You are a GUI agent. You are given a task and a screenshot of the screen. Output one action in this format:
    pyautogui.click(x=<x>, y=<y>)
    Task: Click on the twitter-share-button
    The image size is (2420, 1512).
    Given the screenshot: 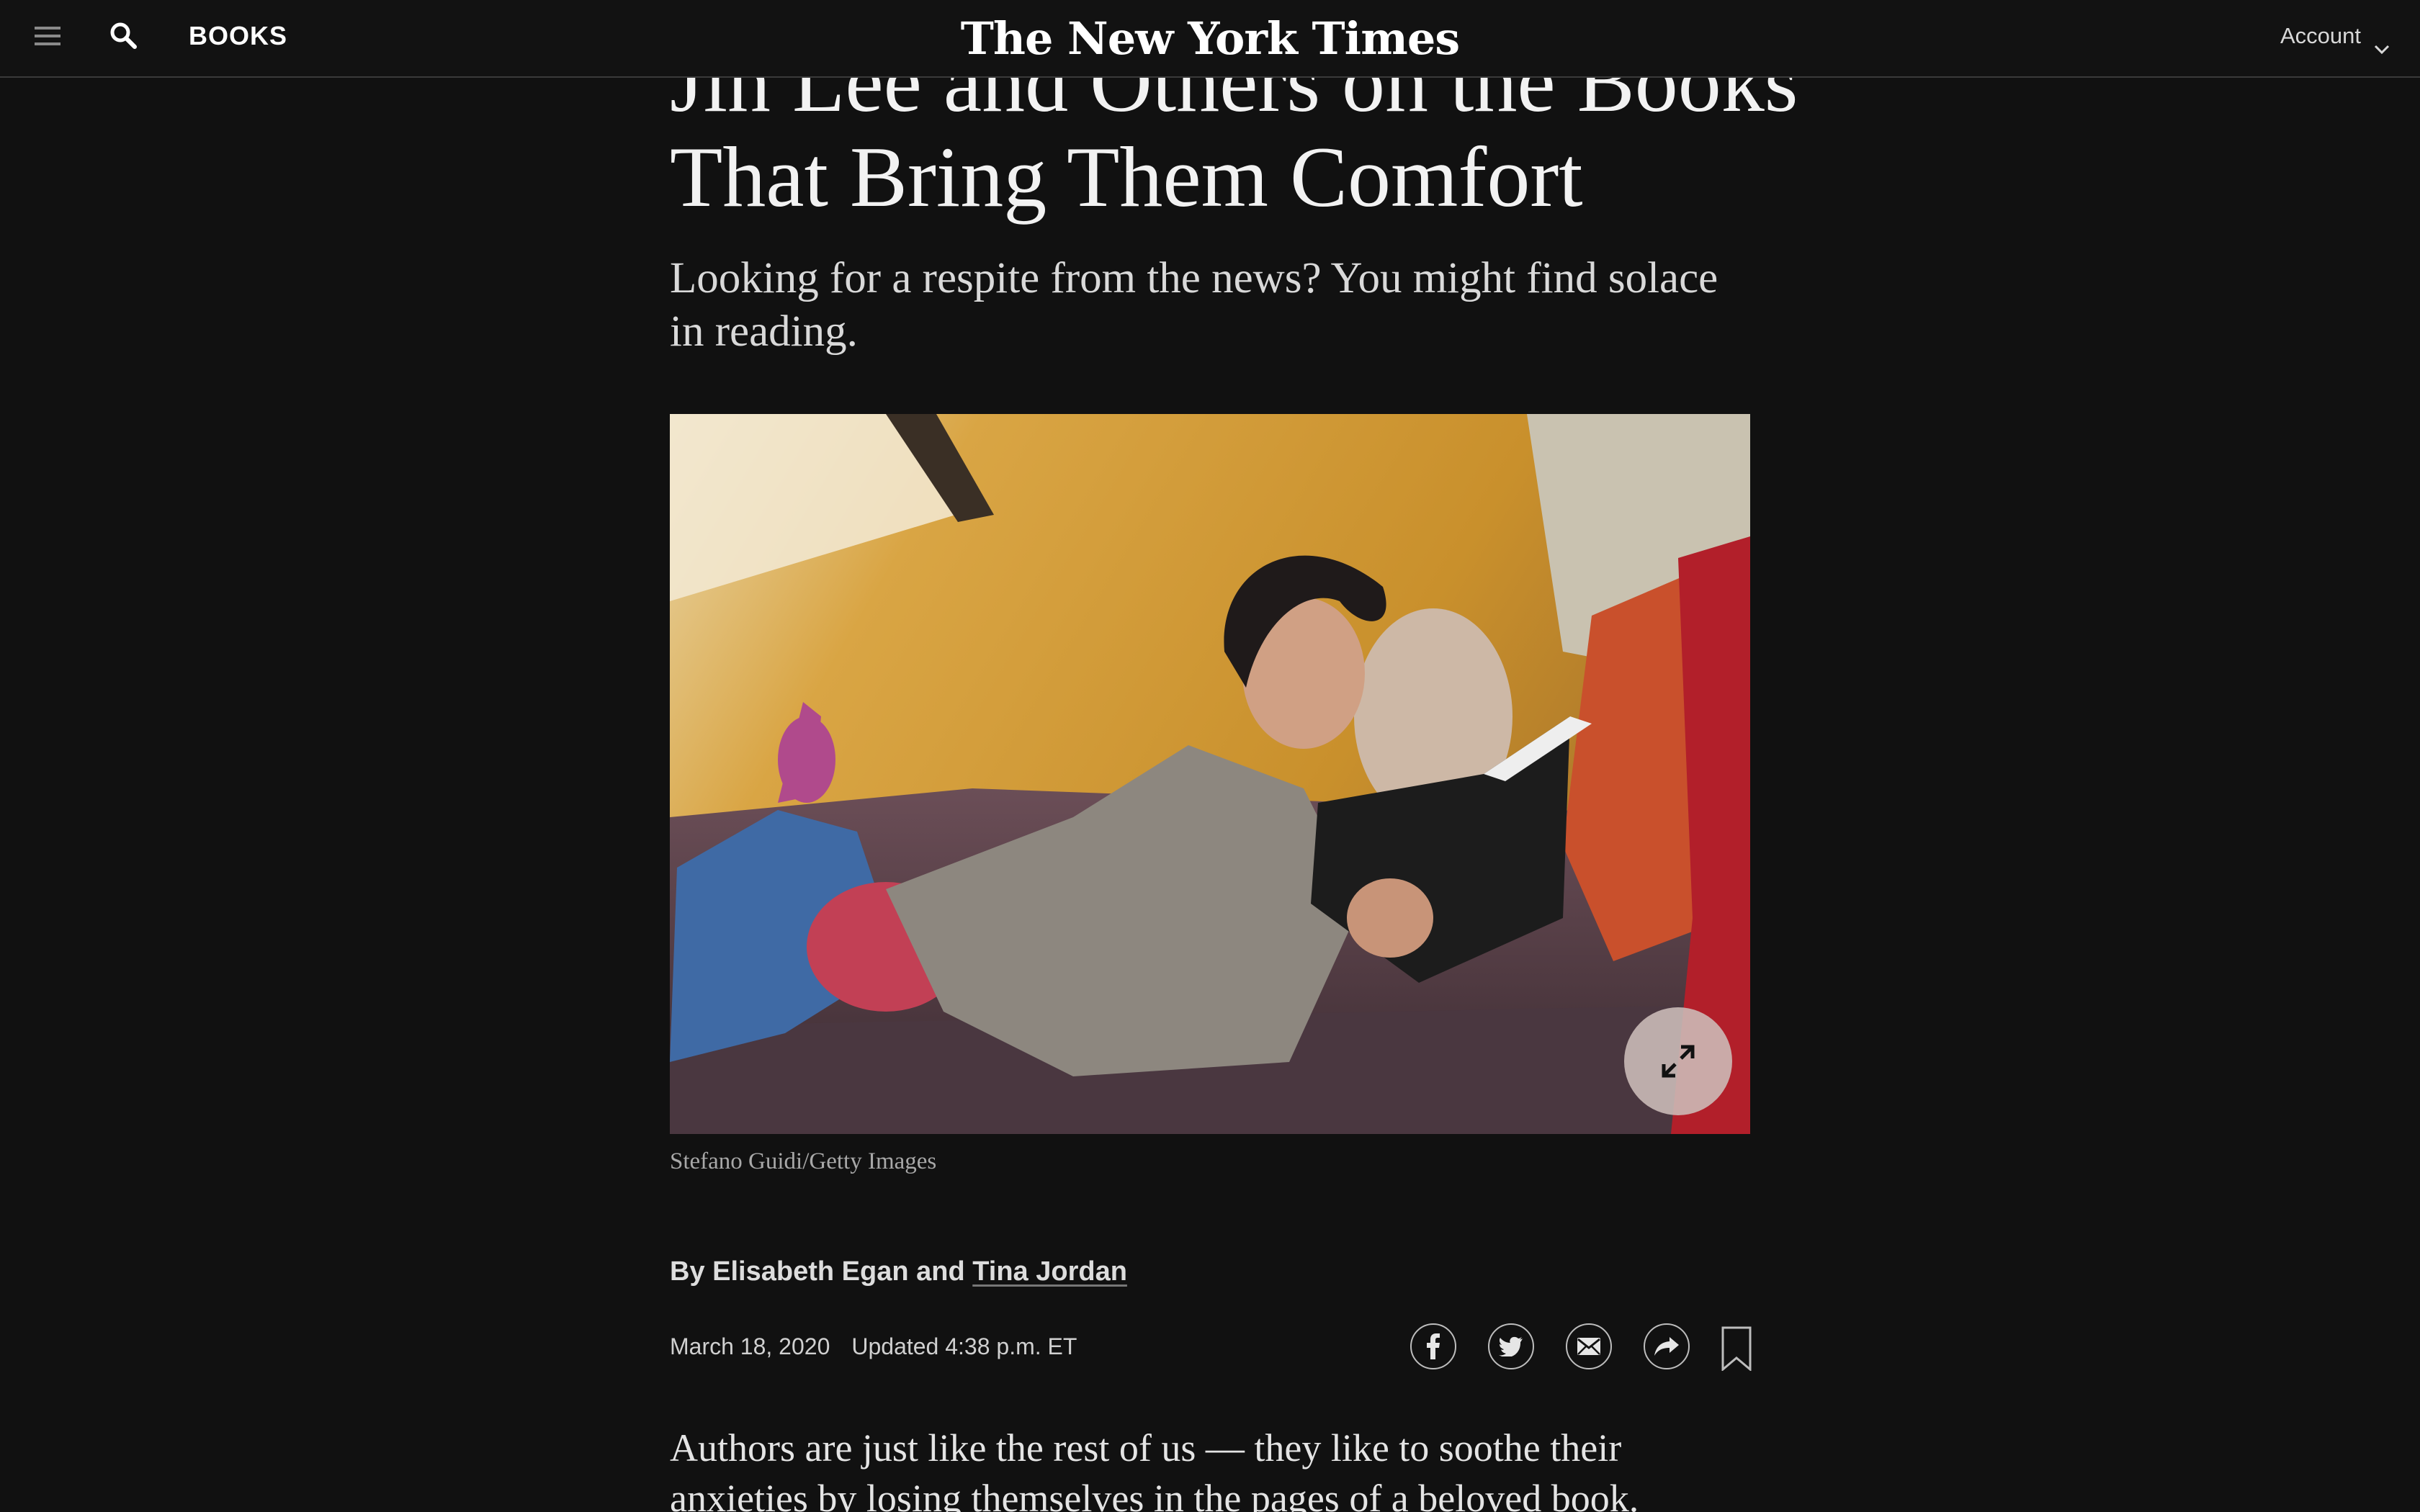 What is the action you would take?
    pyautogui.click(x=1511, y=1346)
    